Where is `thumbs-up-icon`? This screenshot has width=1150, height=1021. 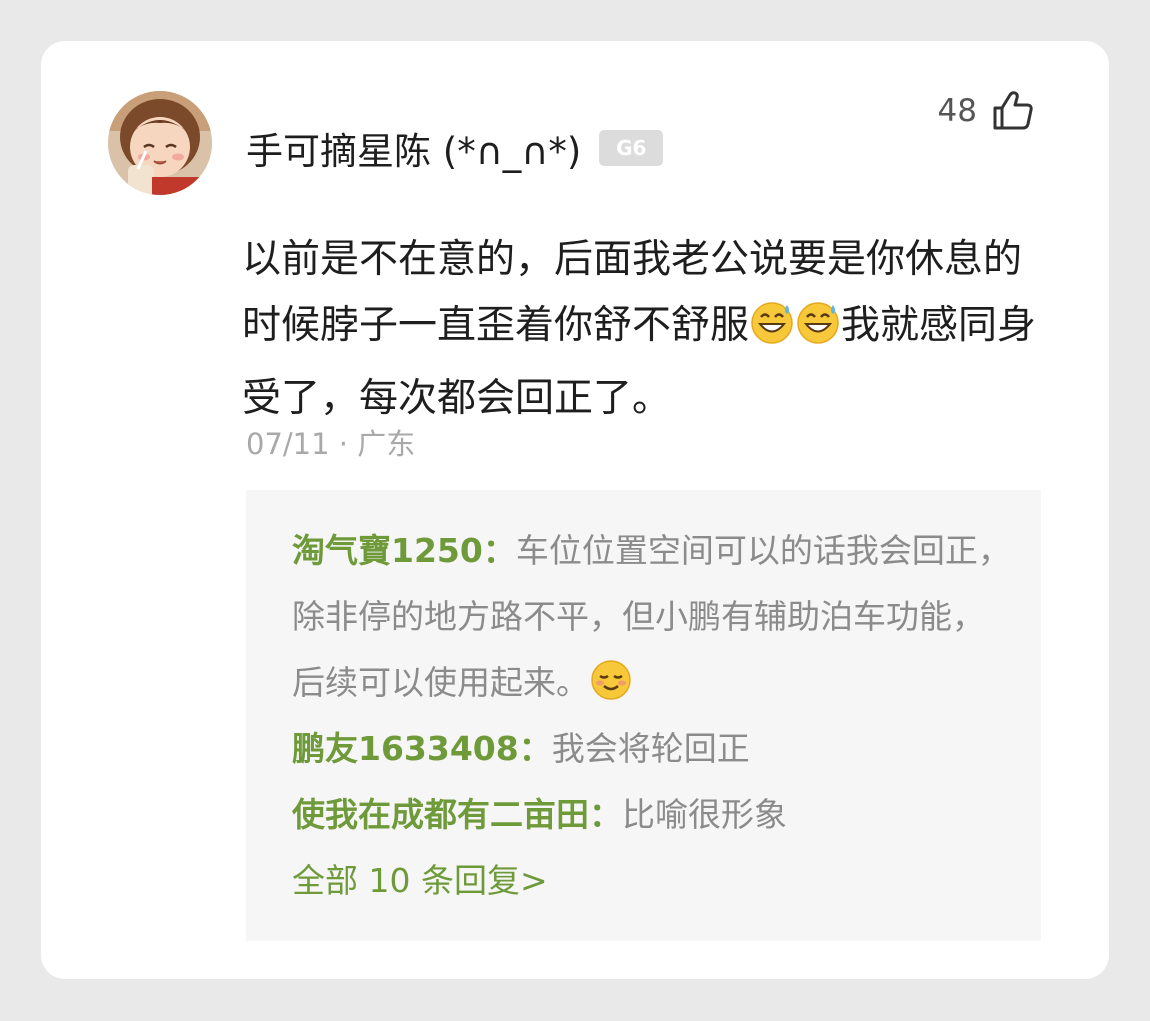 thumbs-up-icon is located at coordinates (1013, 111).